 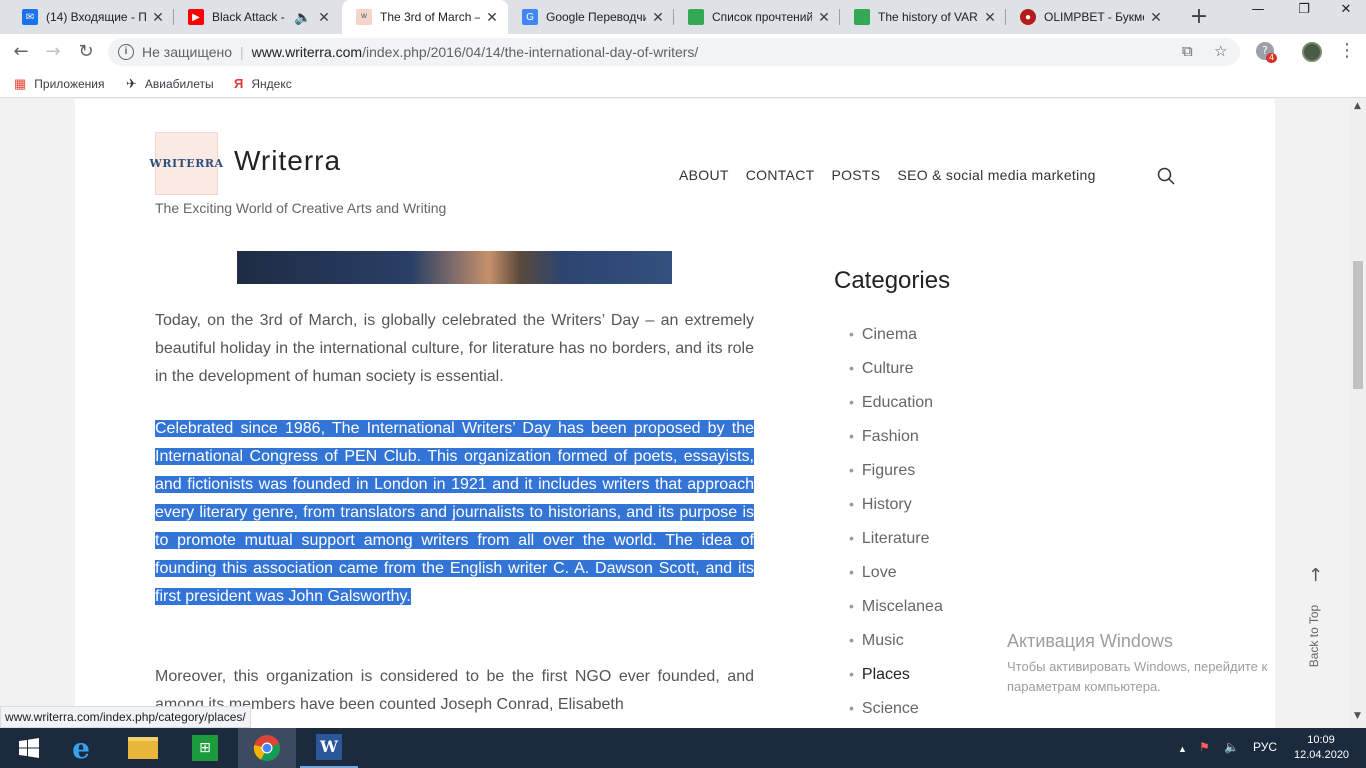 I want to click on site-logo: WRITERRA, so click(x=186, y=163).